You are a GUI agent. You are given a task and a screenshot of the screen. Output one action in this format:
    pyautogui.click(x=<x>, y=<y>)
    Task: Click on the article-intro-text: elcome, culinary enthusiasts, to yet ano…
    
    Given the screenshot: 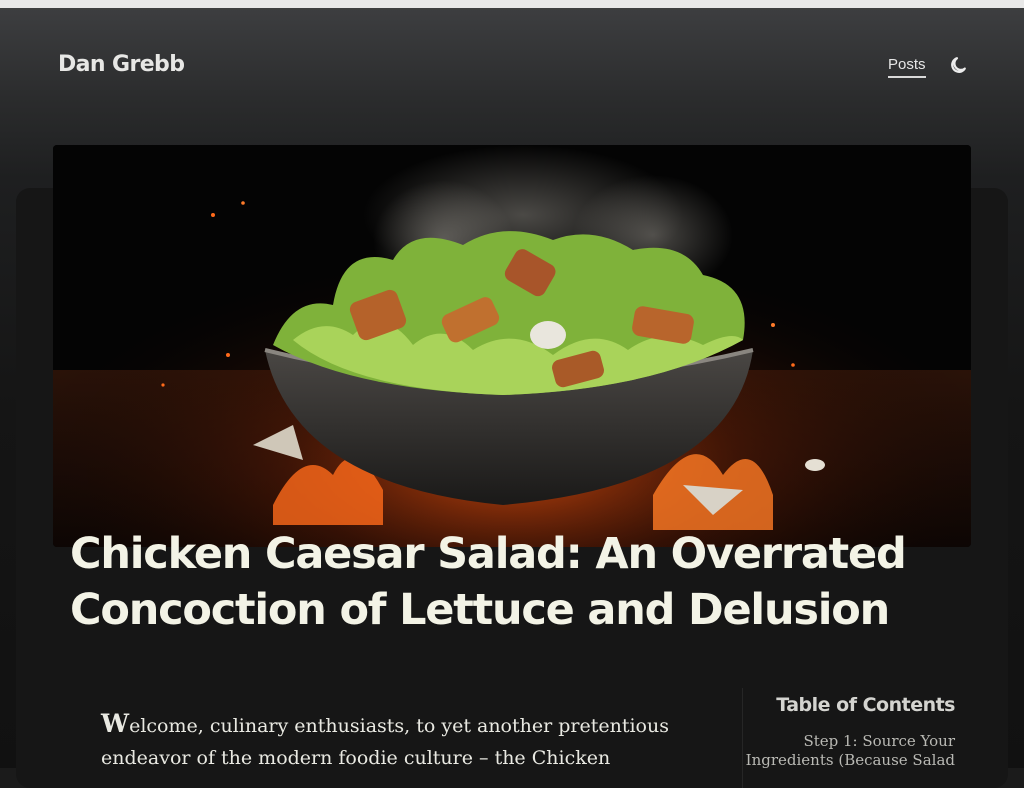 What is the action you would take?
    pyautogui.click(x=385, y=742)
    